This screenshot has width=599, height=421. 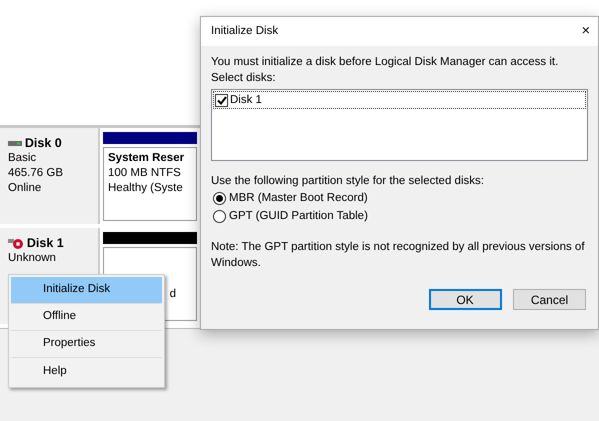 I want to click on radio-label: GPT (GUID Partition Table), so click(x=298, y=216).